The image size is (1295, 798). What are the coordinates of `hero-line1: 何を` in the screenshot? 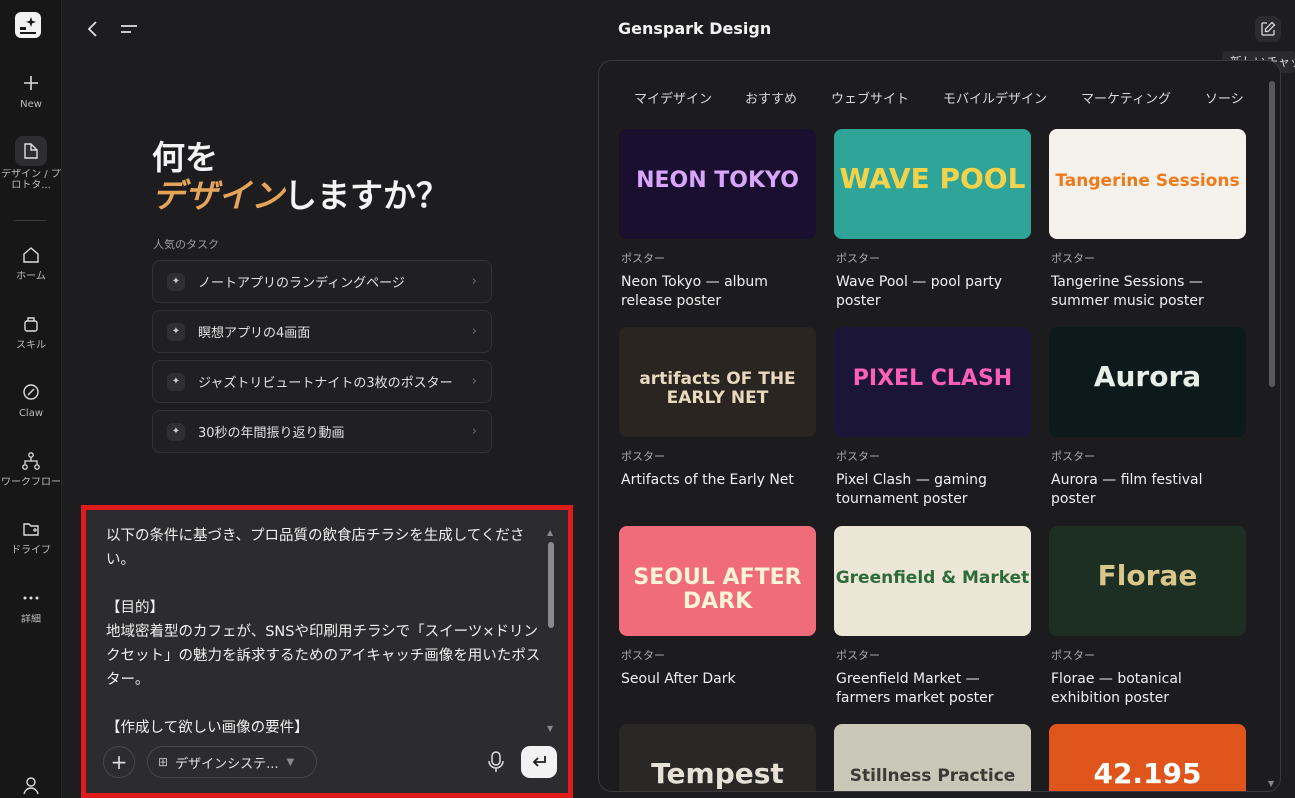 It's located at (185, 157).